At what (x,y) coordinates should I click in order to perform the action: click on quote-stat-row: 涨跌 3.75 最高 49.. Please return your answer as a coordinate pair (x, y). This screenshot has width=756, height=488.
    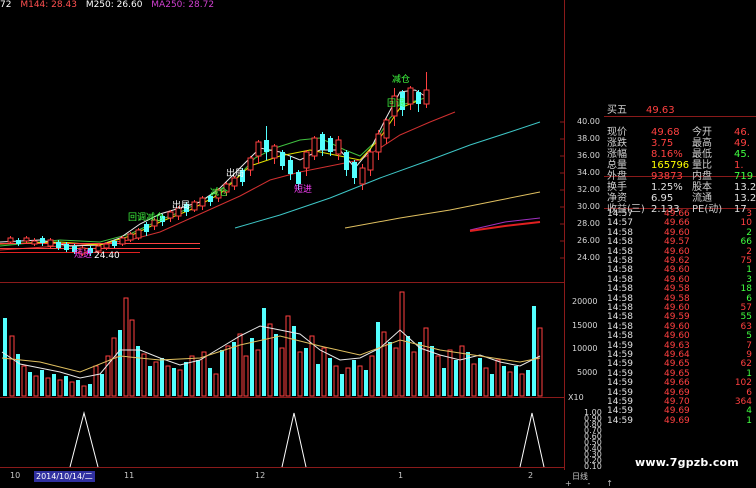
    Looking at the image, I should click on (680, 143).